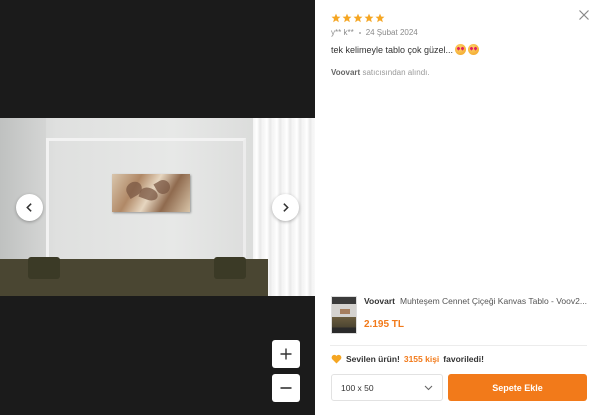  I want to click on plus-icon, so click(286, 354).